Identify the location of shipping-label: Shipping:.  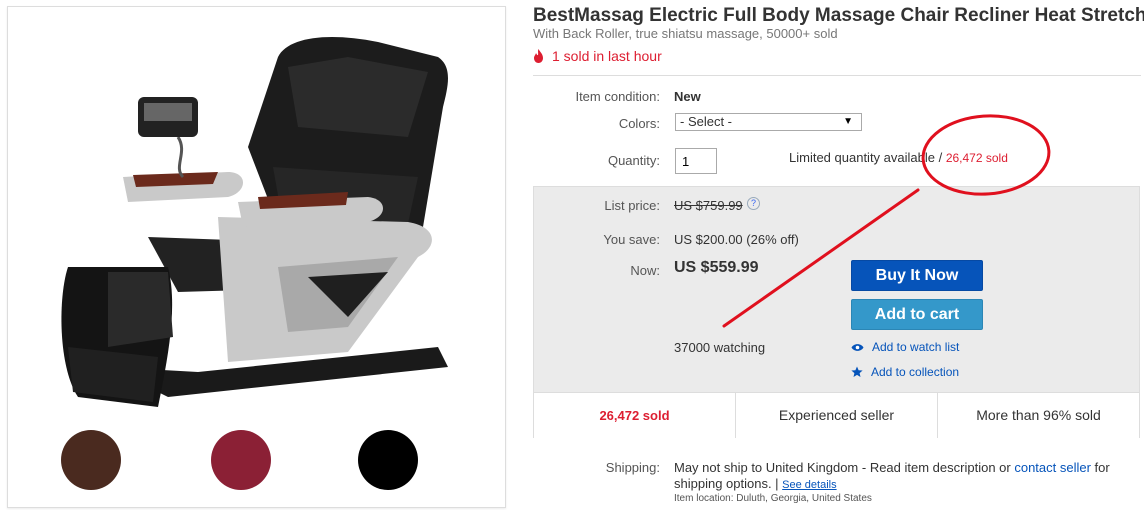
(632, 467).